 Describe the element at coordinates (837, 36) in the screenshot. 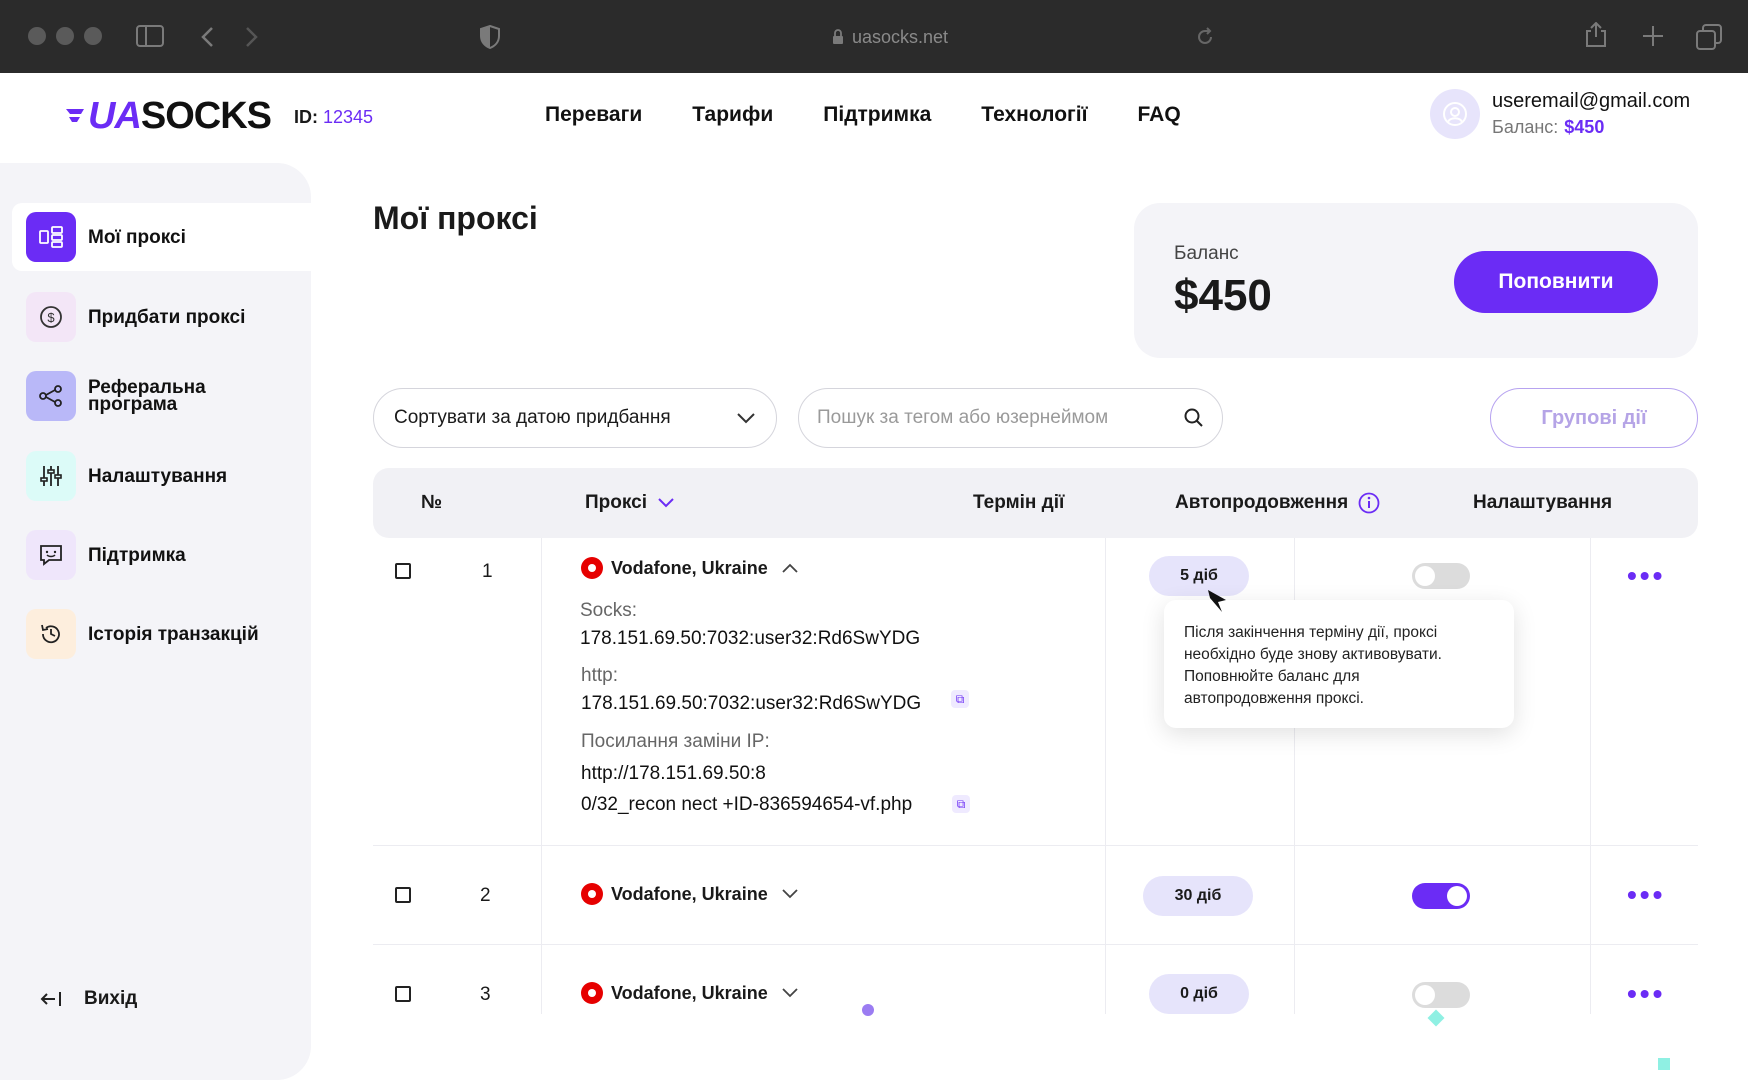

I see `lock-icon` at that location.